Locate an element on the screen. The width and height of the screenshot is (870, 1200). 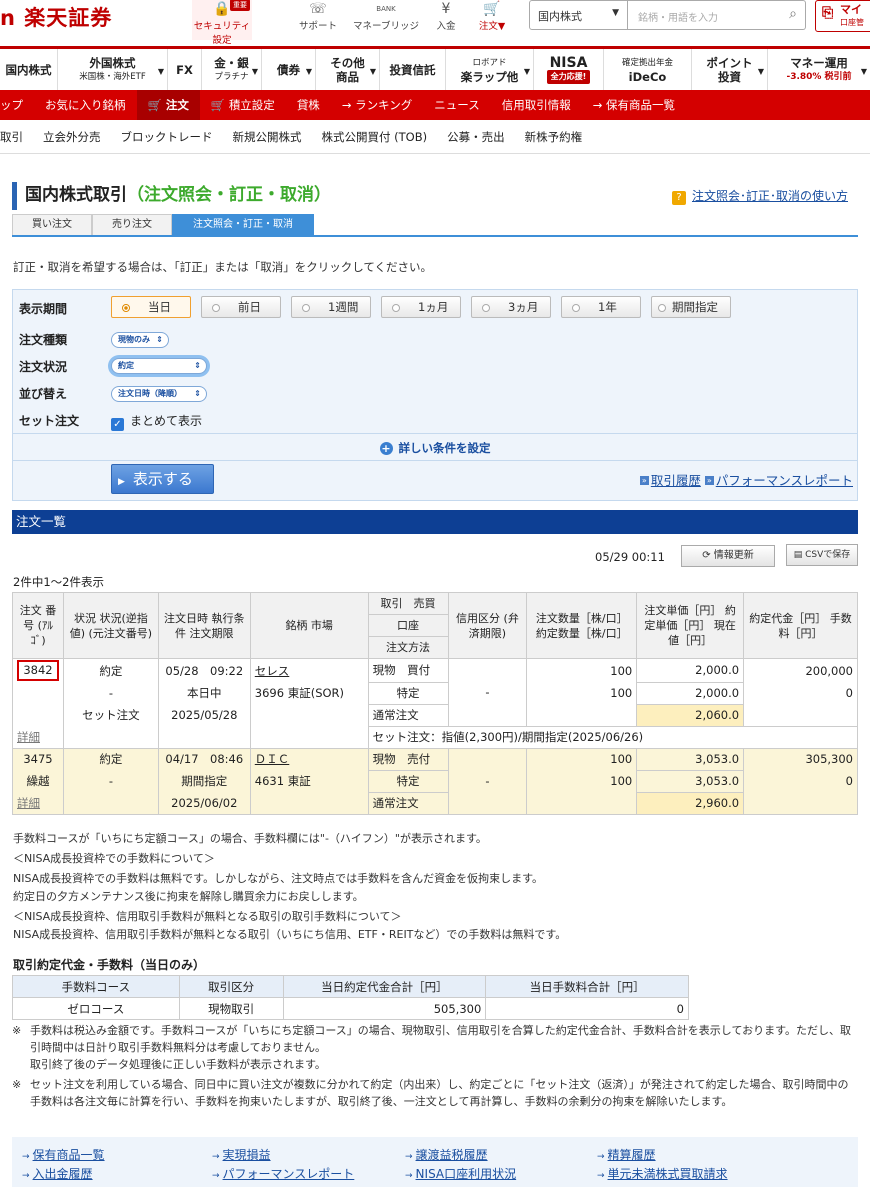
cat-point: ポイント 投資 ▼ is located at coordinates (730, 69).